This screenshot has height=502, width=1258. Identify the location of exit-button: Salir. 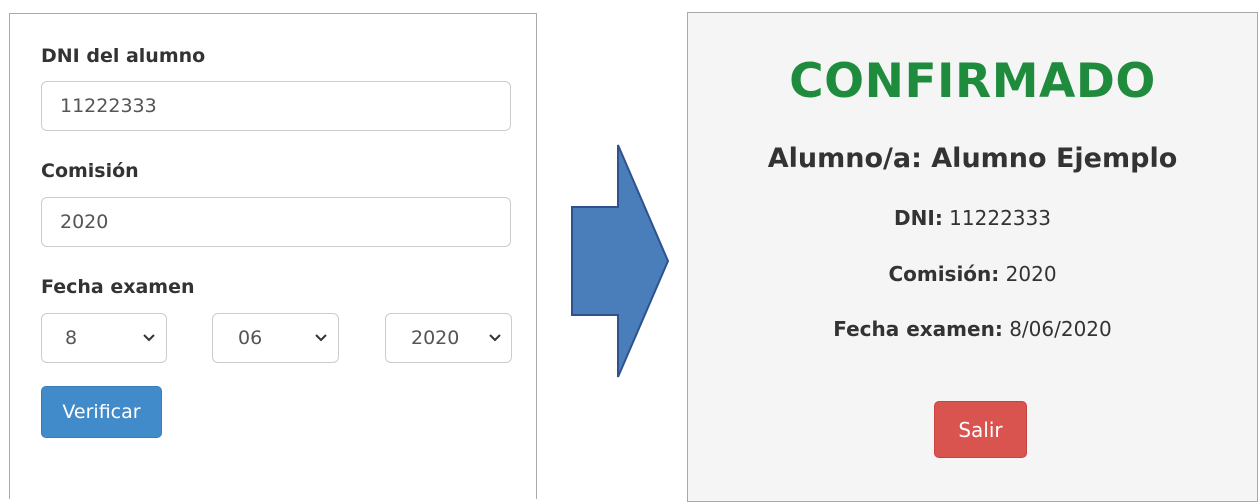
(980, 429).